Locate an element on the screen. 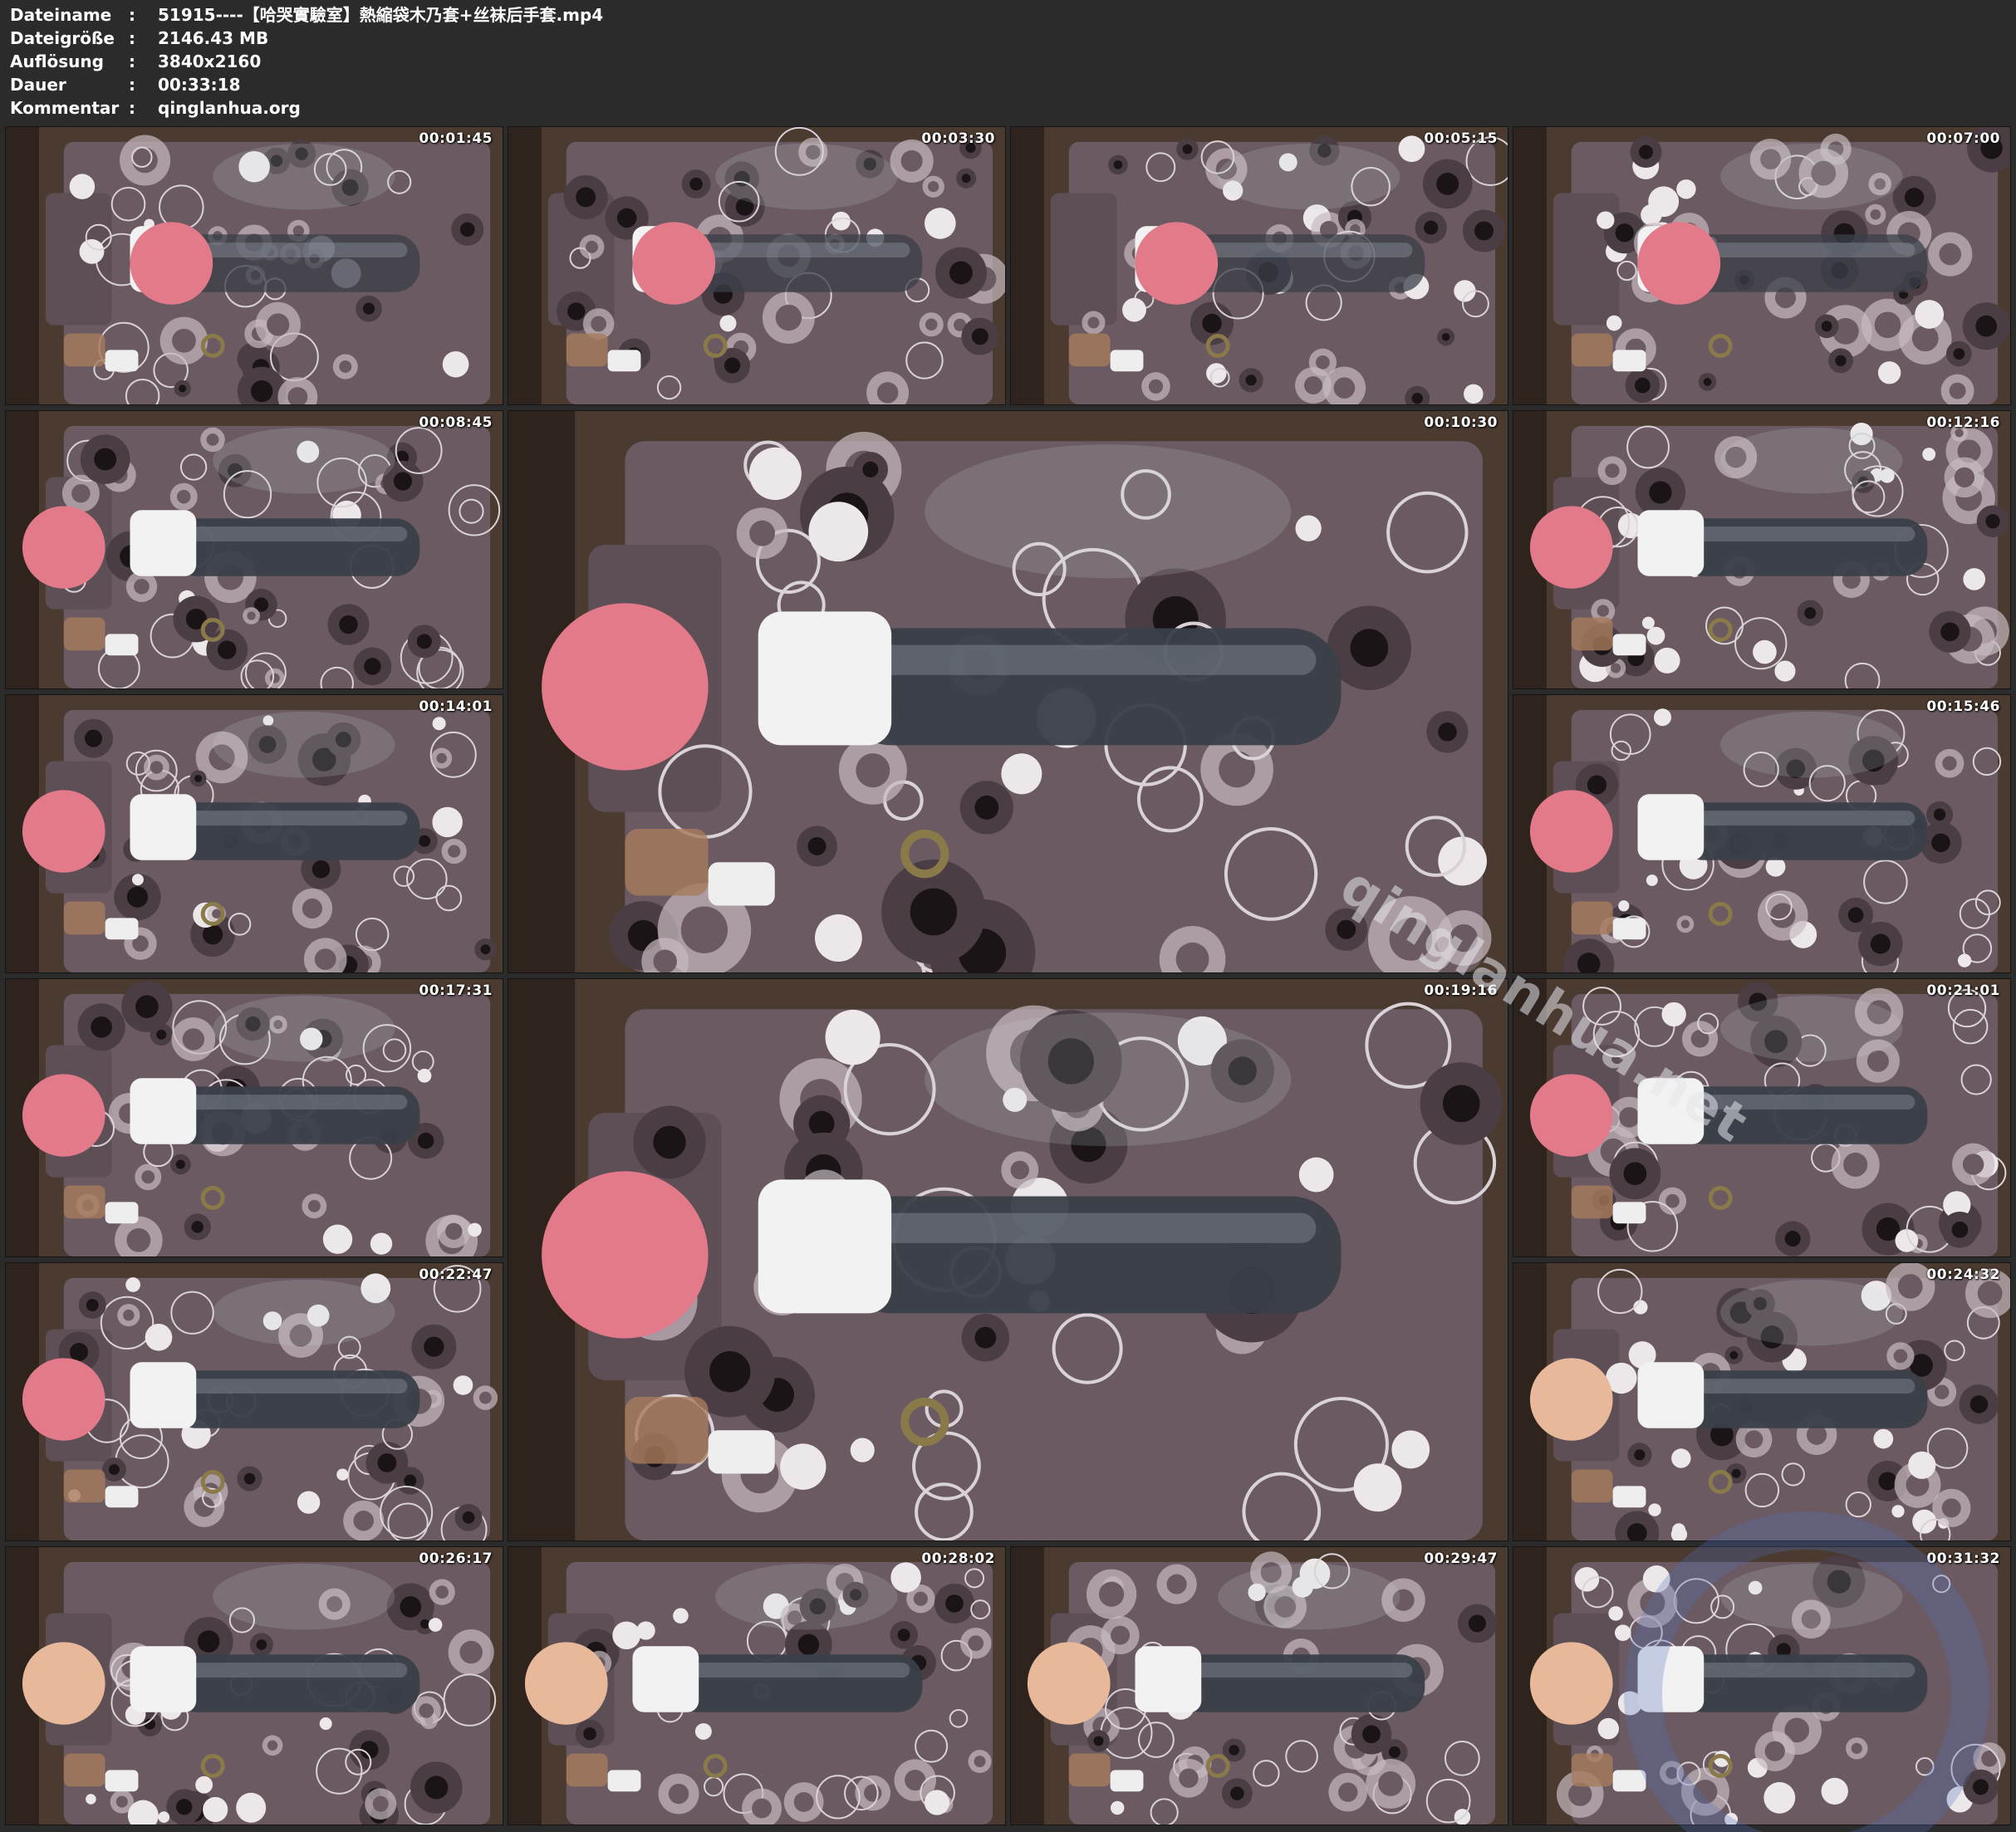 The image size is (2016, 1832). timestamp: 00:31:32 is located at coordinates (1963, 1558).